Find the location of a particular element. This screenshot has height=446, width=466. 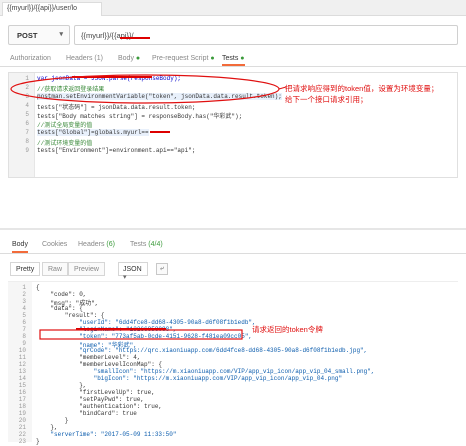

response-tabs: Body Cookies Headers (6) Tests (4/4) is located at coordinates (233, 246).